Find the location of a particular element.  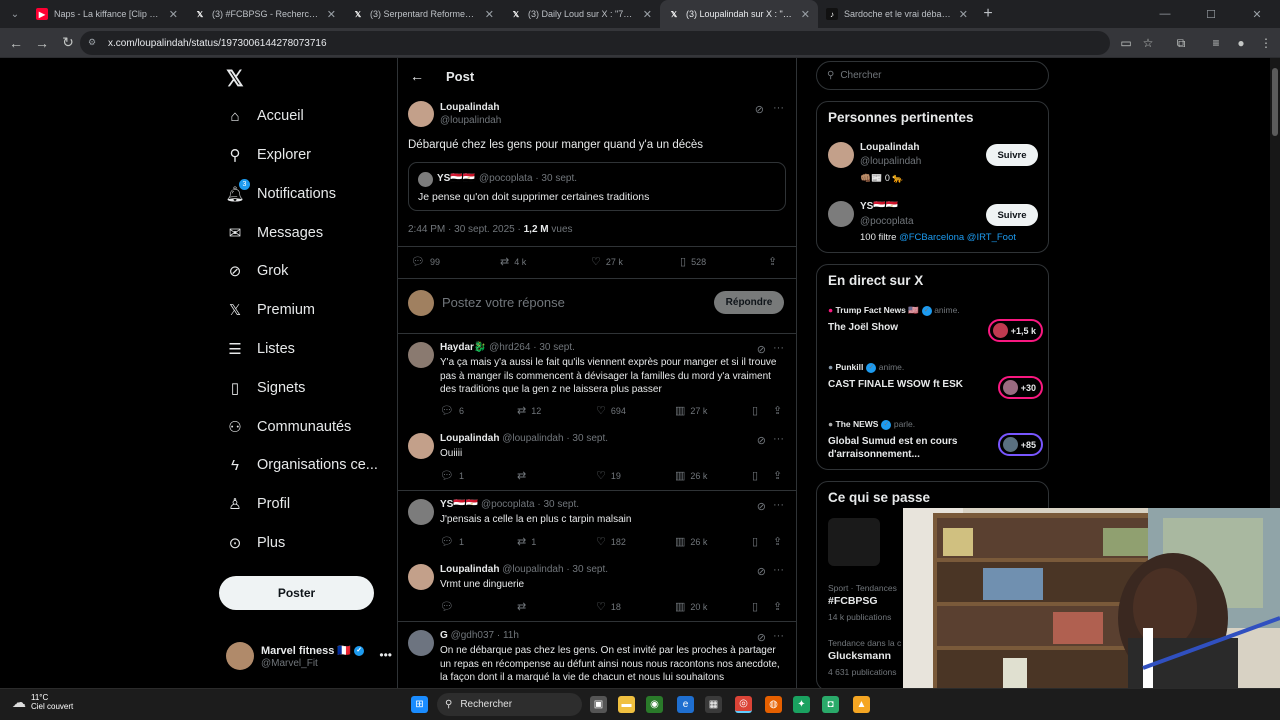

firefox-icon: ◍ is located at coordinates (773, 704).